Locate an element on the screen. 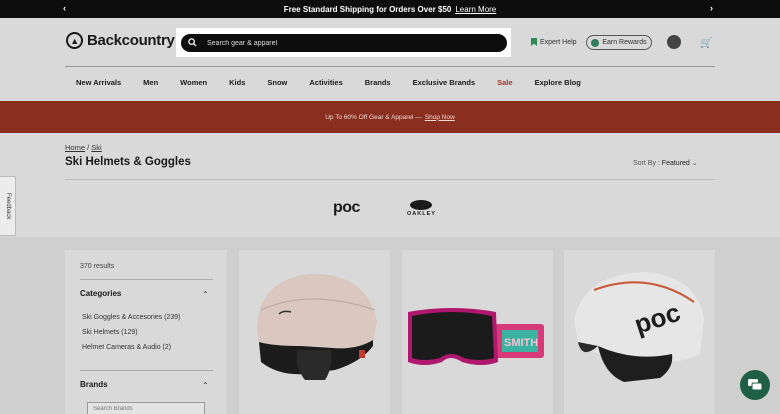  chat-bubble-icon is located at coordinates (755, 385).